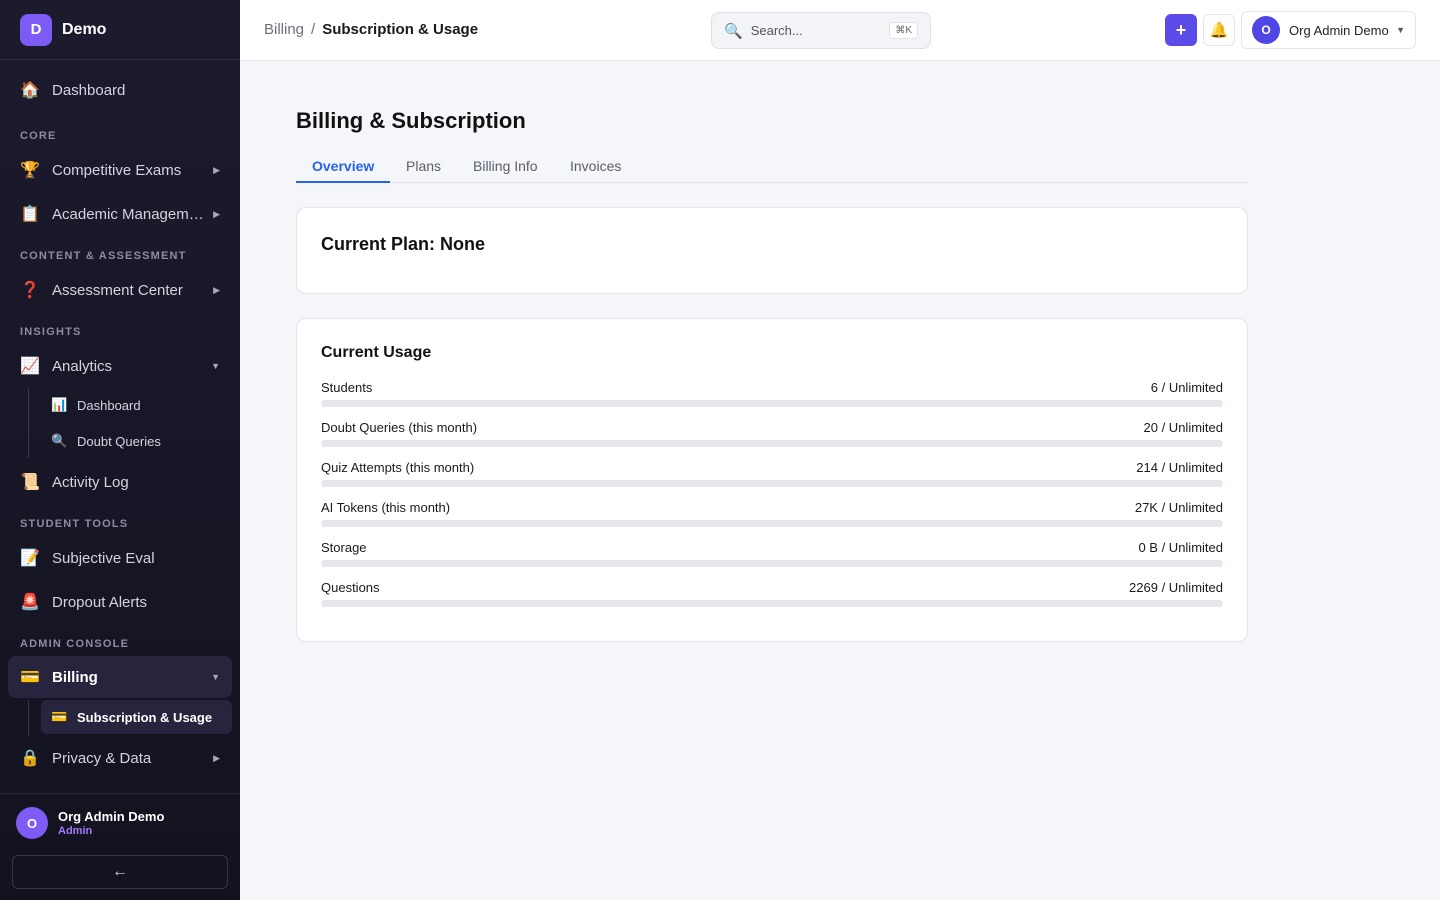 Image resolution: width=1440 pixels, height=900 pixels. What do you see at coordinates (120, 366) in the screenshot?
I see `sidebar-item-analytics: 📈 Analytics ▼` at bounding box center [120, 366].